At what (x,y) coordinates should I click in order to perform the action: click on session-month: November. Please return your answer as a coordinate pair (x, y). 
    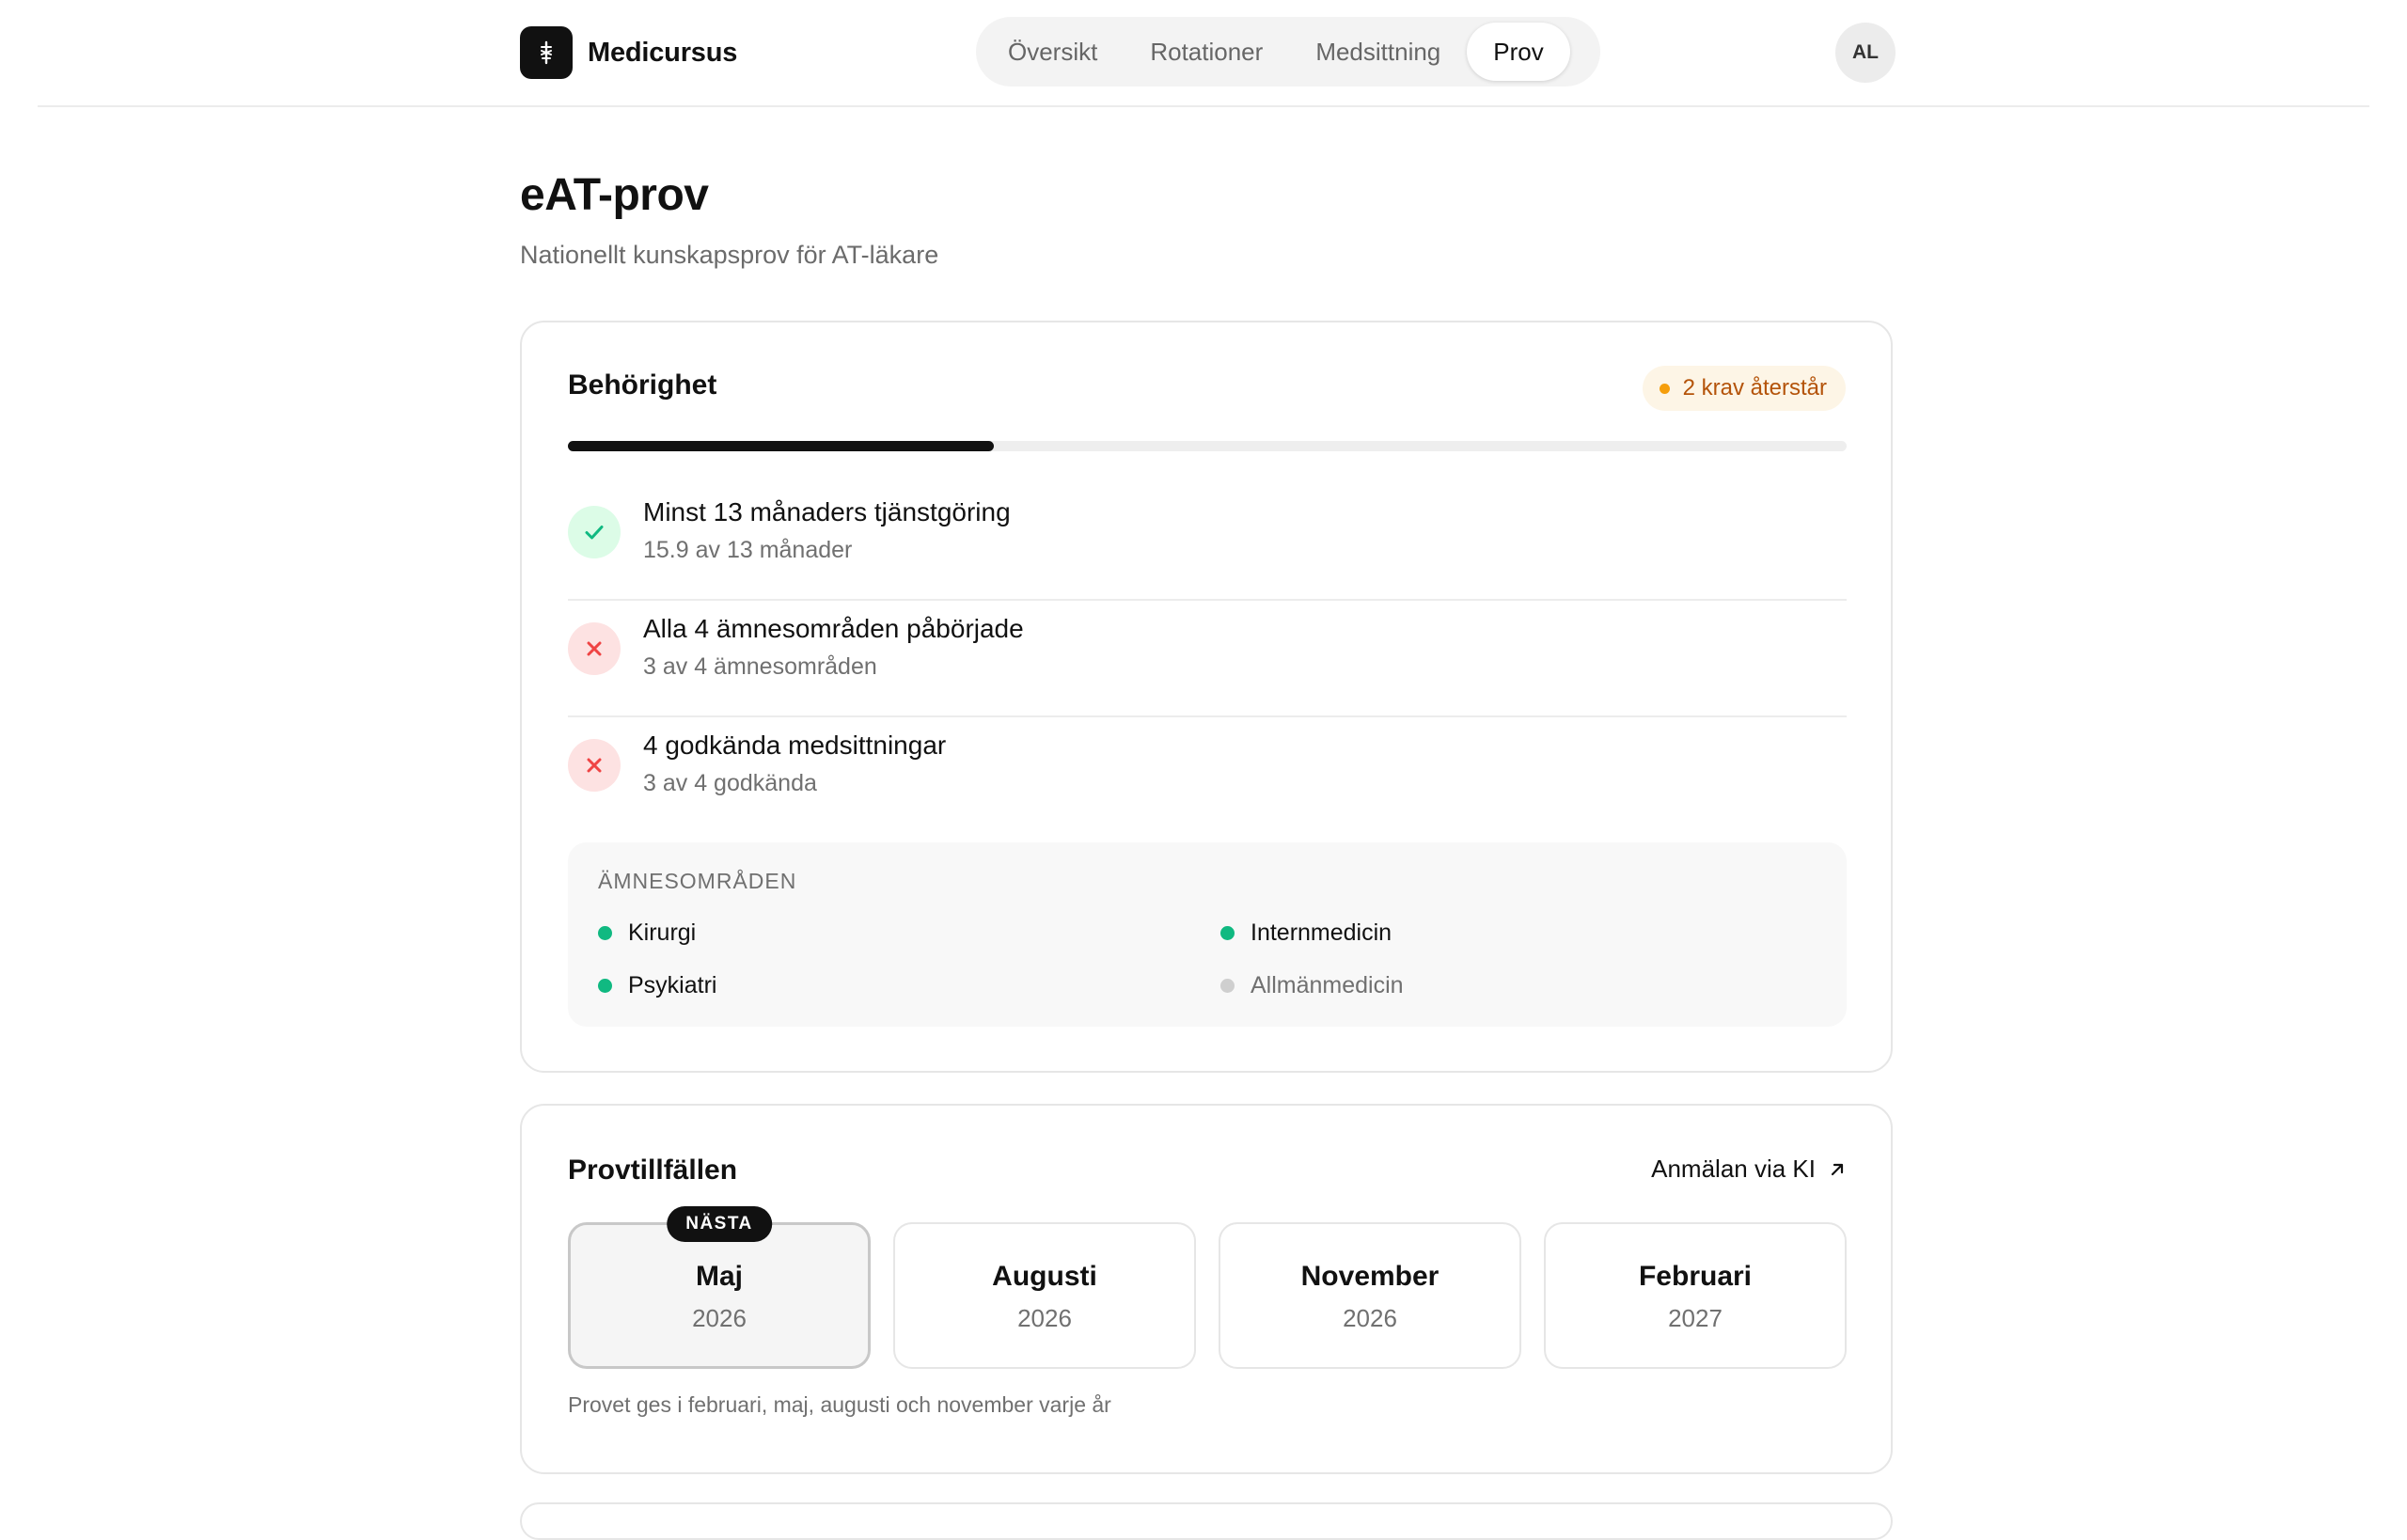
    Looking at the image, I should click on (1369, 1276).